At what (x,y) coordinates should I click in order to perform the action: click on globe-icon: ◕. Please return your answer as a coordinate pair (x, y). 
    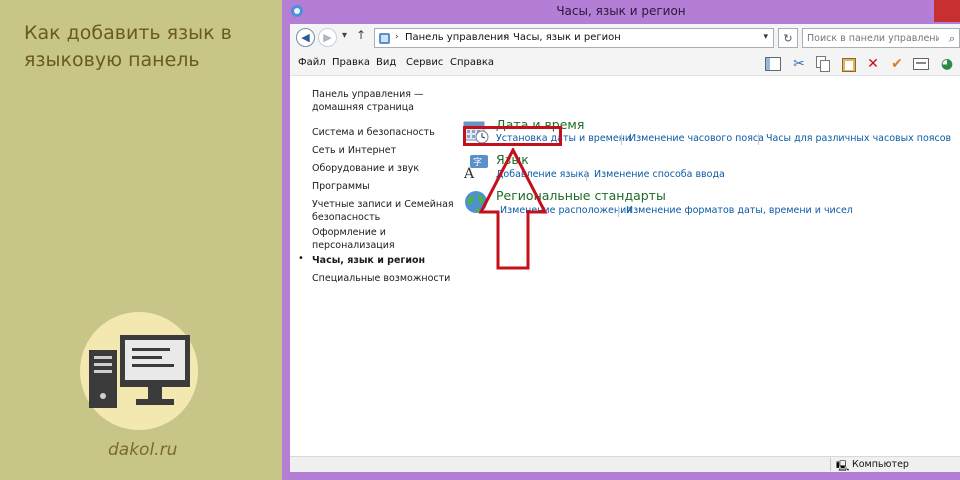
    Looking at the image, I should click on (947, 64).